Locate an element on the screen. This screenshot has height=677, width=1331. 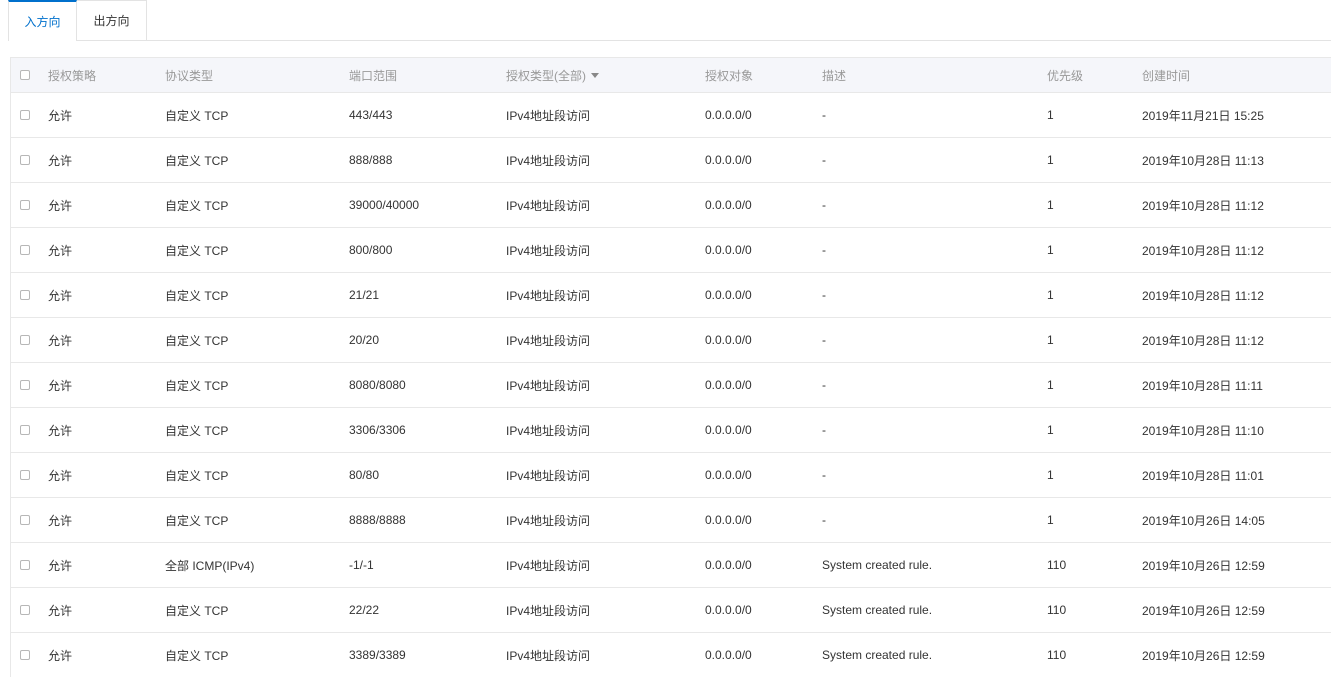
port-range-cell: 8080/8080 is located at coordinates (377, 385).